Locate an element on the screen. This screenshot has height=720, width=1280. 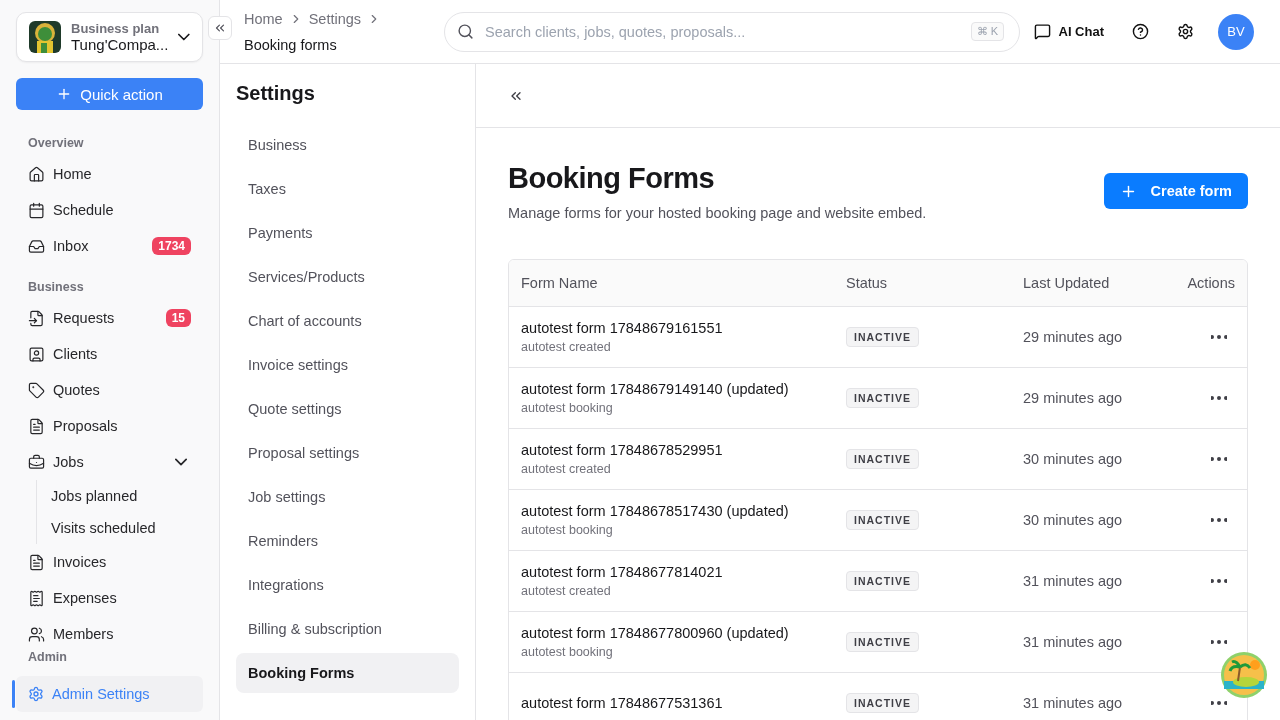
calendar-icon is located at coordinates (36, 210).